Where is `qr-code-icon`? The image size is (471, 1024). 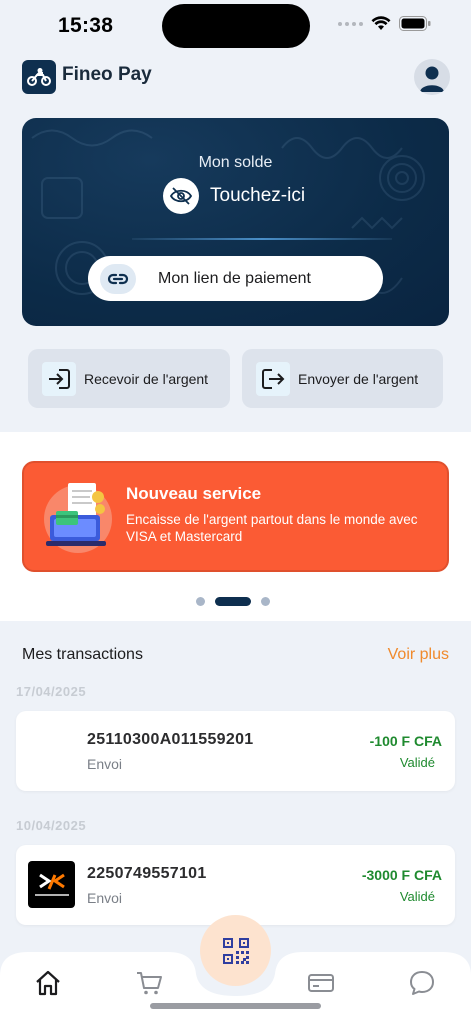
qr-code-icon is located at coordinates (235, 950).